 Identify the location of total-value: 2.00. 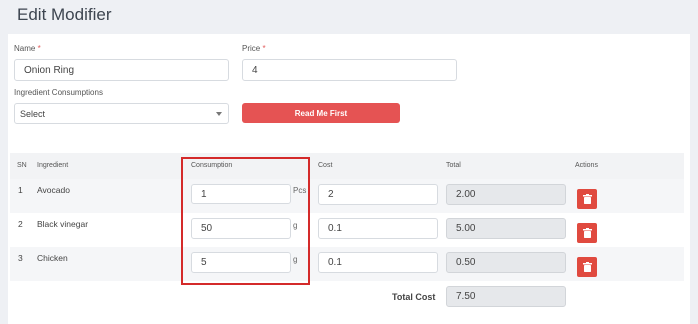
(466, 194).